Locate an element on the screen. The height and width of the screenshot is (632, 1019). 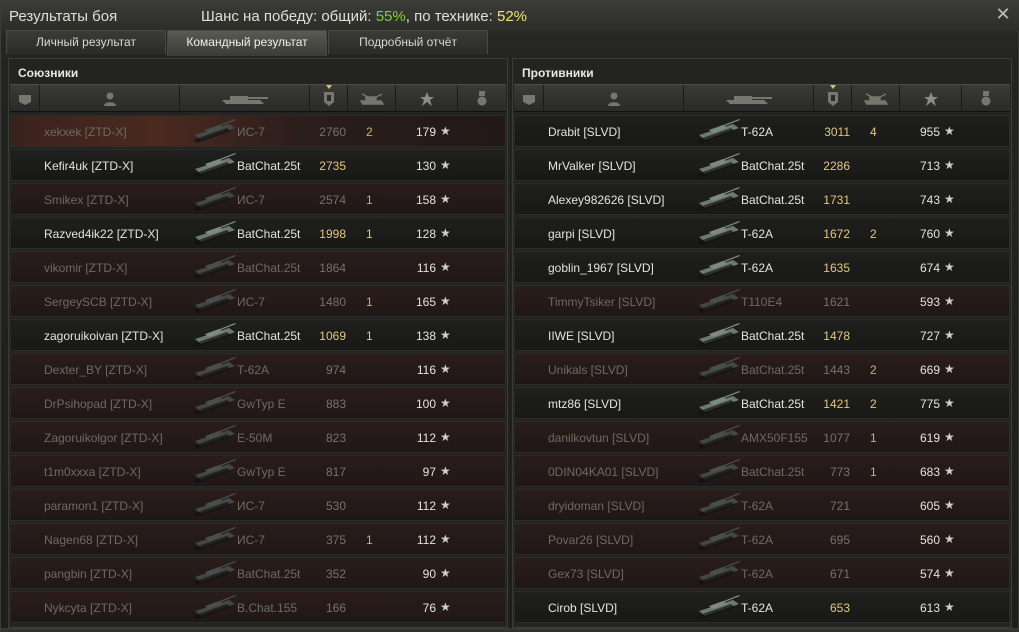
player-row: pangbin [ZTD-X] BatChat.25t 352 90 ★ is located at coordinates (258, 573).